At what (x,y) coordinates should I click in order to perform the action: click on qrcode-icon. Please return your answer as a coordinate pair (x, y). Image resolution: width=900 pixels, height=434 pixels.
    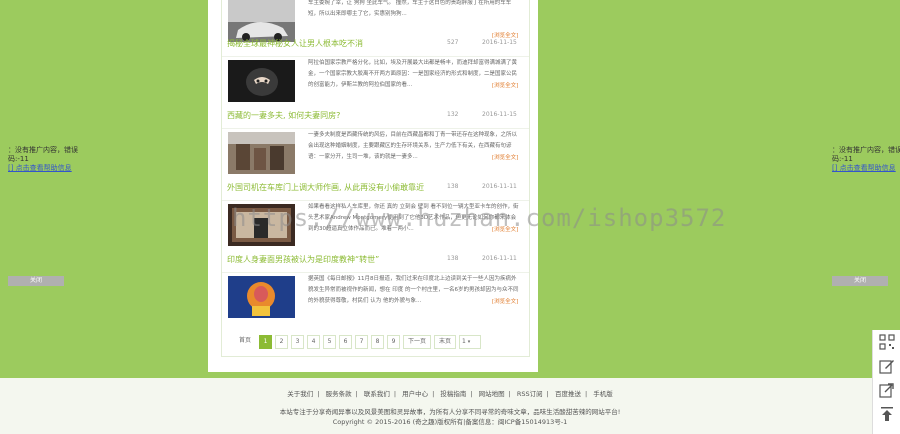
    Looking at the image, I should click on (887, 342).